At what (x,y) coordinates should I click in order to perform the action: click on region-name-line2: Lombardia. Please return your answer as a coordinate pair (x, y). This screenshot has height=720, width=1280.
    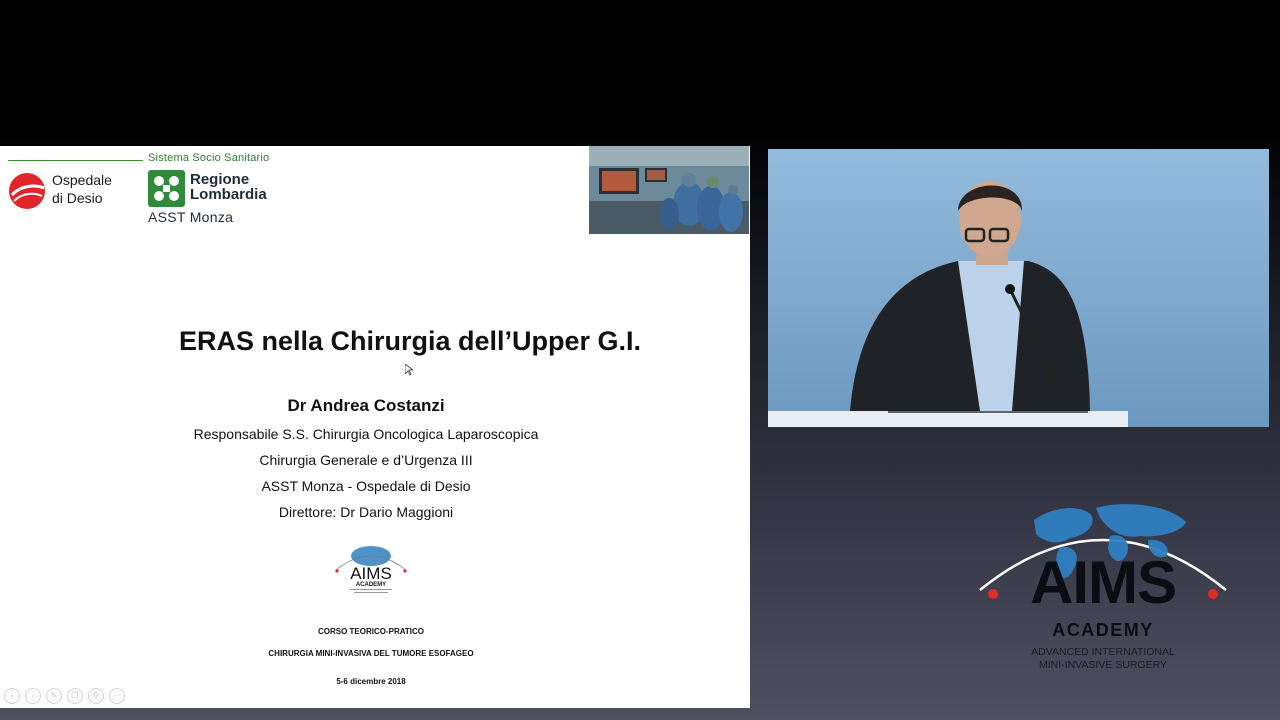
    Looking at the image, I should click on (228, 194).